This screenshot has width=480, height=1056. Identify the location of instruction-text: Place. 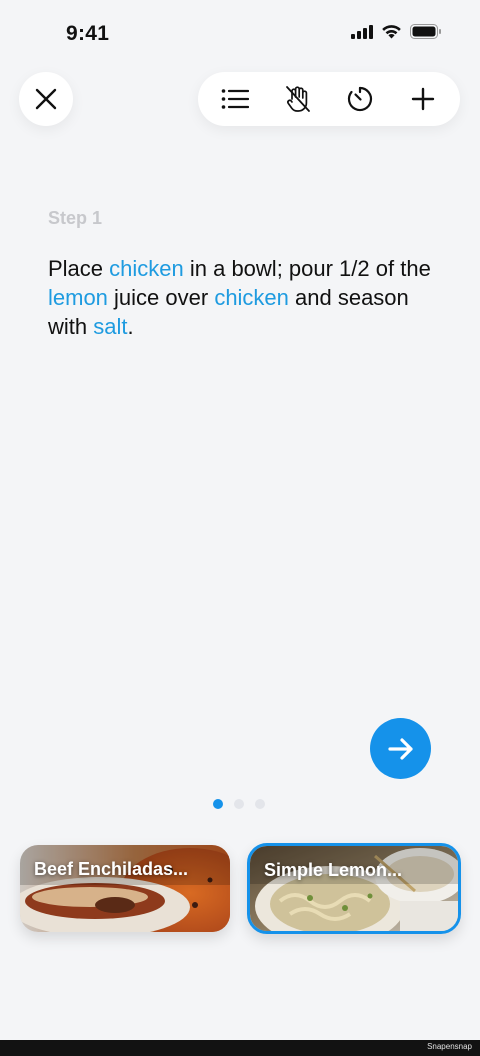
(79, 268).